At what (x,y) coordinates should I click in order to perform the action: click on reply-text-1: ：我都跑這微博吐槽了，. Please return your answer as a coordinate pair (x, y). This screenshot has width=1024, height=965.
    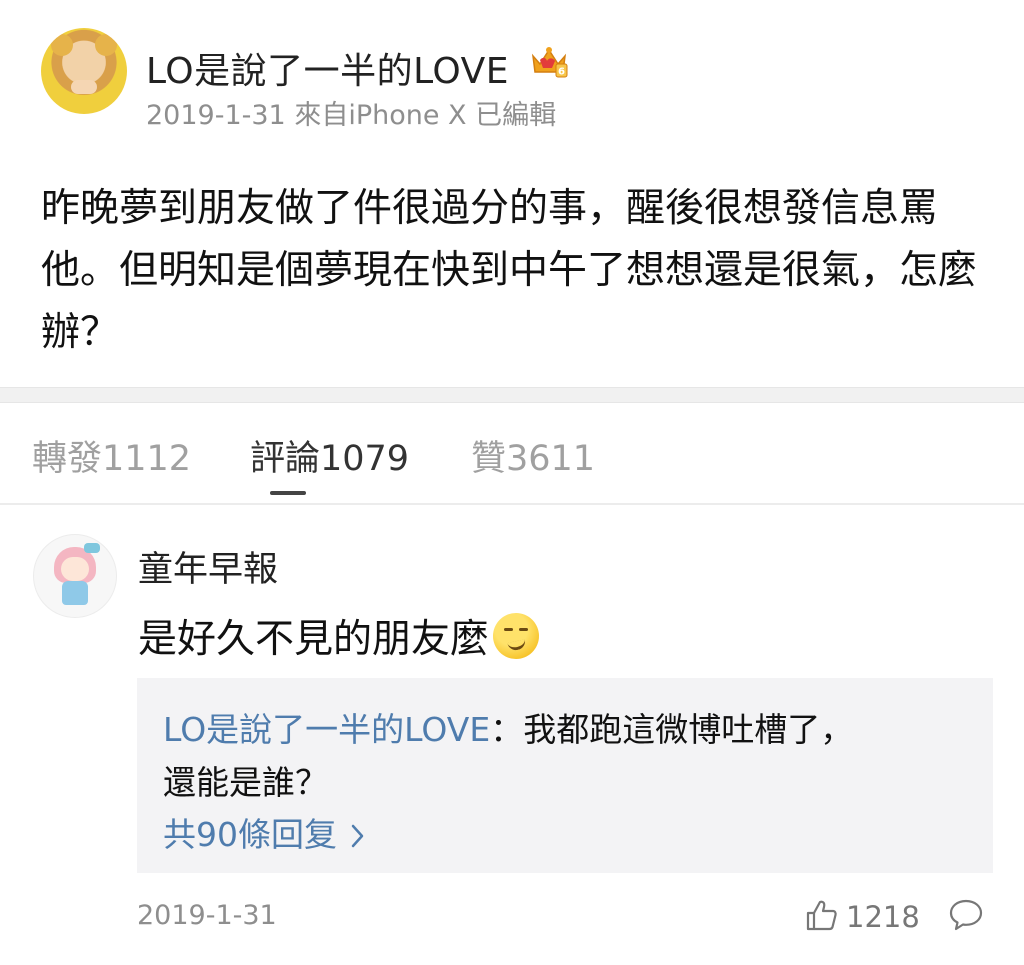
    Looking at the image, I should click on (672, 729).